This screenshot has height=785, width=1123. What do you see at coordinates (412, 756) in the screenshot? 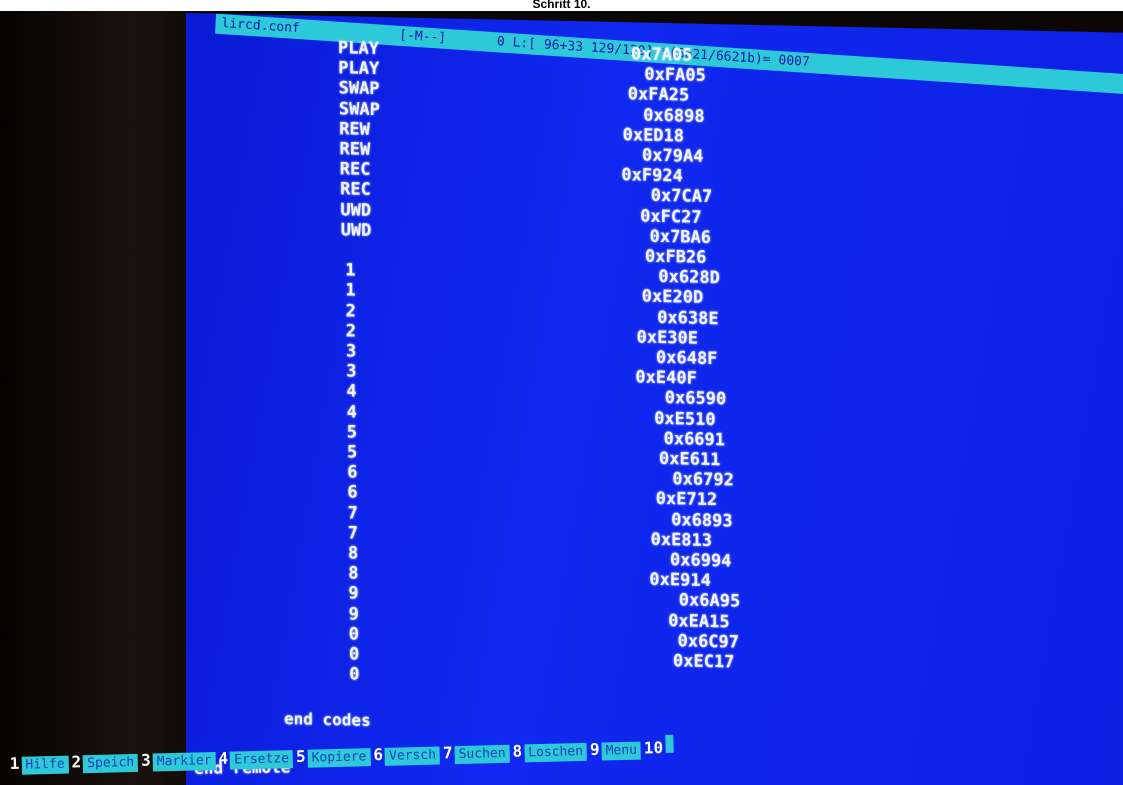
I see `function-key-button: Versch` at bounding box center [412, 756].